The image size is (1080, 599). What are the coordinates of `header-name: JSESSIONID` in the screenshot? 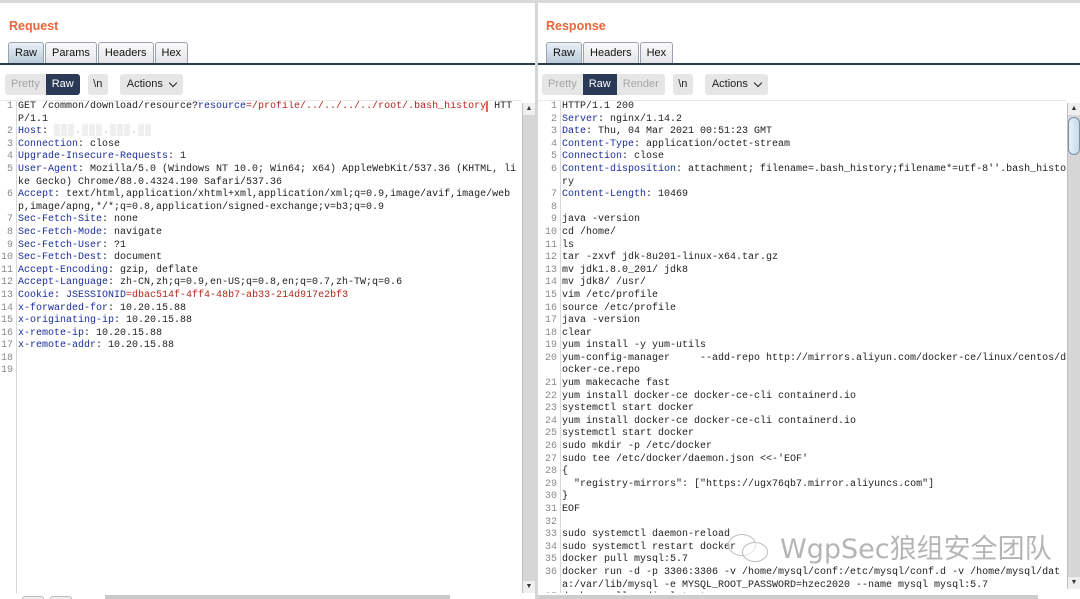 It's located at (96, 295).